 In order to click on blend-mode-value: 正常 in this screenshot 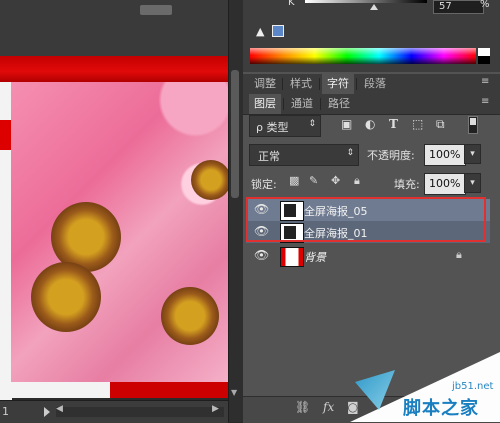, I will do `click(269, 156)`.